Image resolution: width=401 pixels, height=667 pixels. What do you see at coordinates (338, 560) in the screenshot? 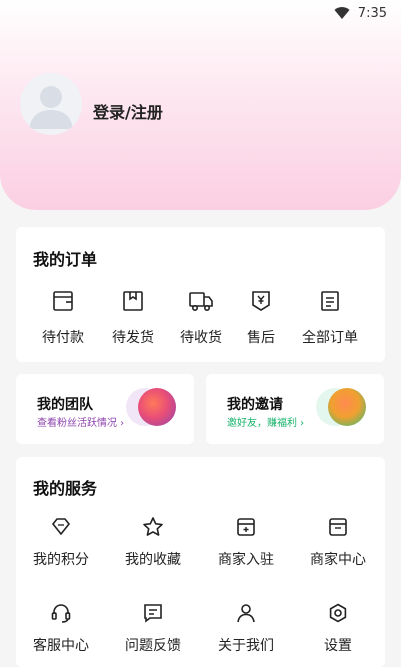
I see `service-label: 商家中心` at bounding box center [338, 560].